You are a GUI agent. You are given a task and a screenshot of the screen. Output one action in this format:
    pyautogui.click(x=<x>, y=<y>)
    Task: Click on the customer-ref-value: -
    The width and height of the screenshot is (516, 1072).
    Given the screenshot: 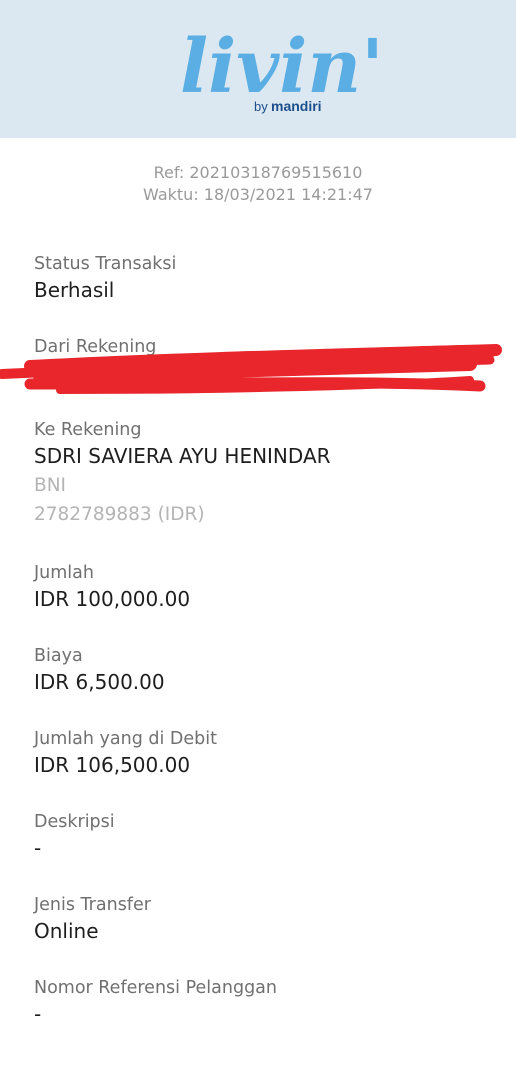 What is the action you would take?
    pyautogui.click(x=38, y=1014)
    